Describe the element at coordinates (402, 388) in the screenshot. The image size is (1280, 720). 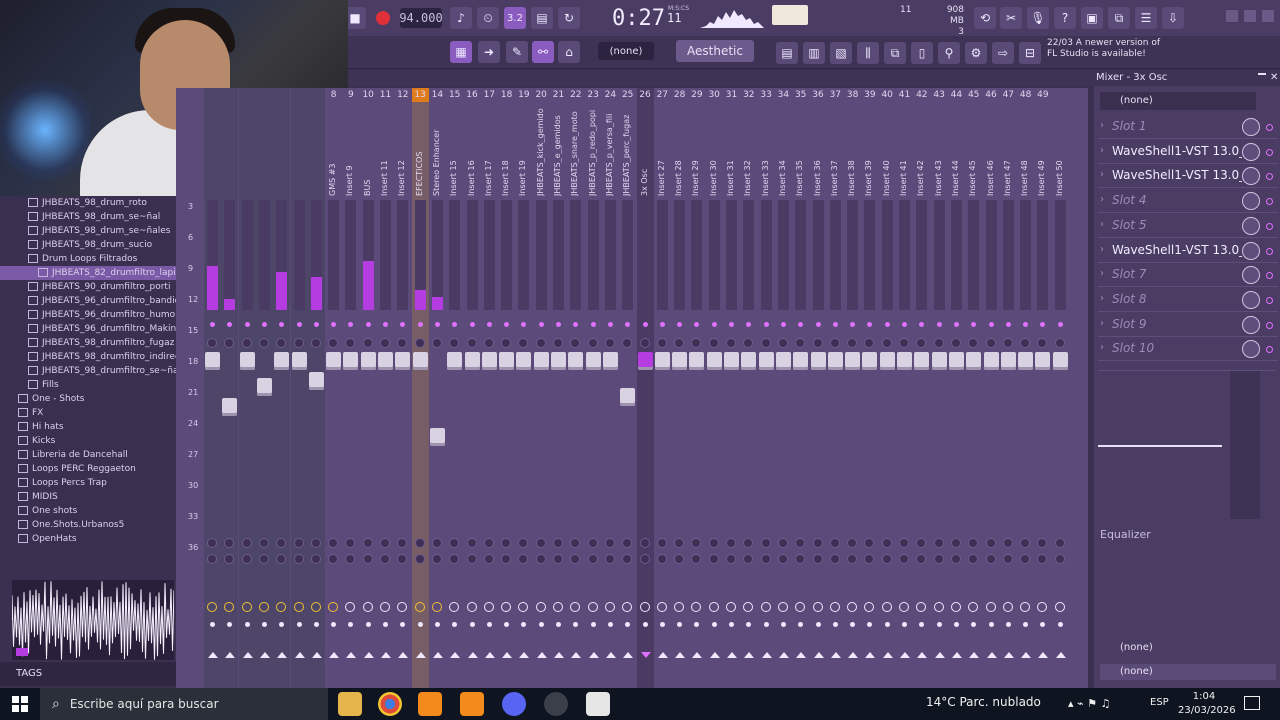
I see `mixer-track: 12 Insert 12` at that location.